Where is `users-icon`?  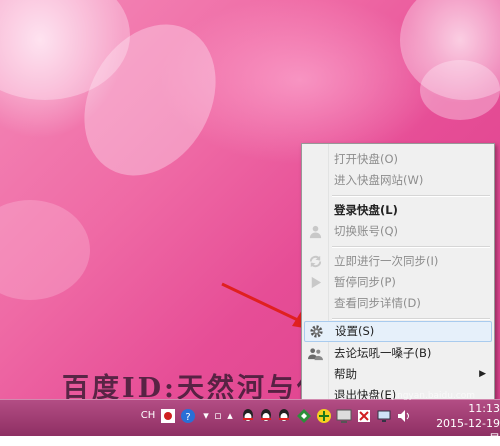 users-icon is located at coordinates (315, 354).